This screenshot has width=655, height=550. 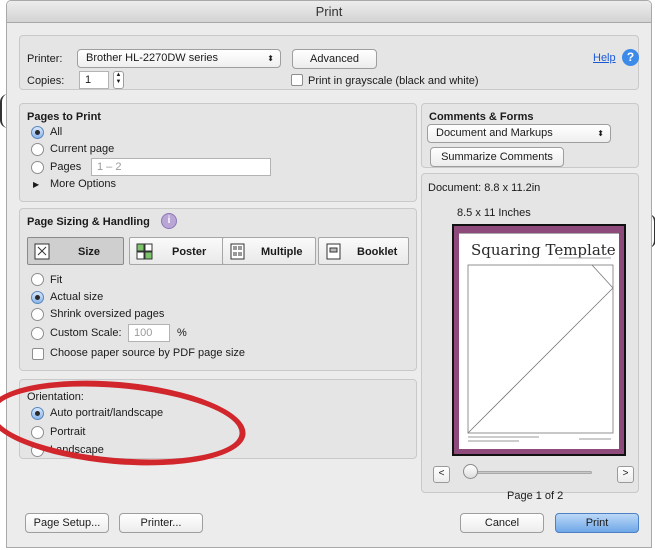 What do you see at coordinates (36, 184) in the screenshot?
I see `more-options-disclosure-icon: ▶` at bounding box center [36, 184].